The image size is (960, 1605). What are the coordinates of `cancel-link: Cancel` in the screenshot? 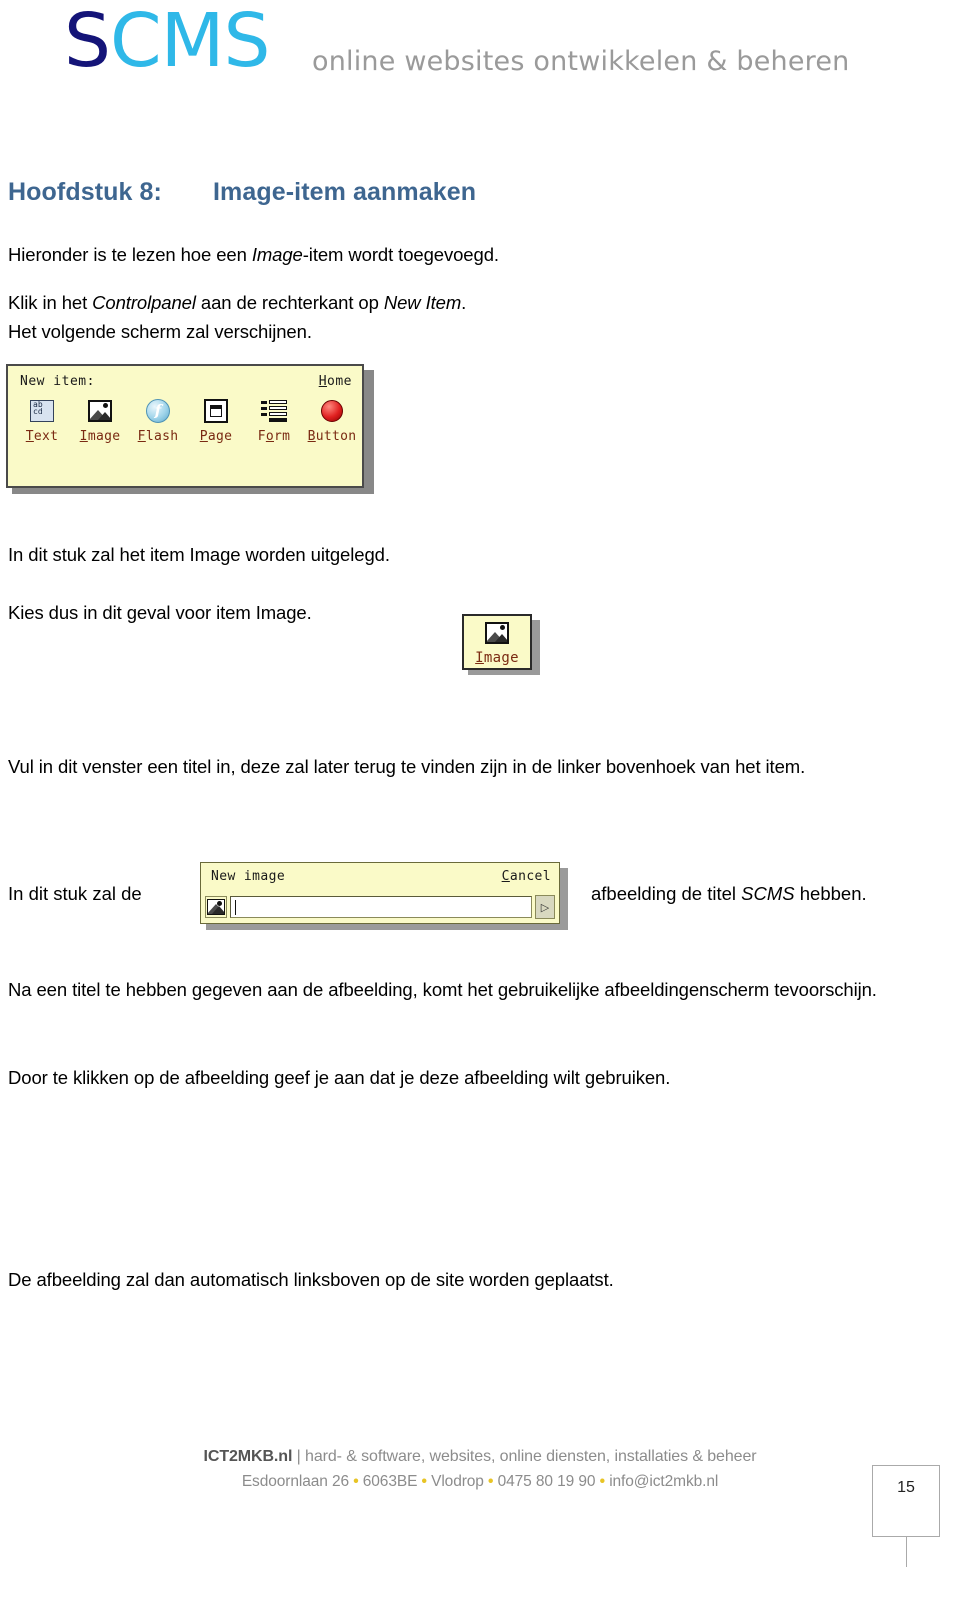 It's located at (526, 876).